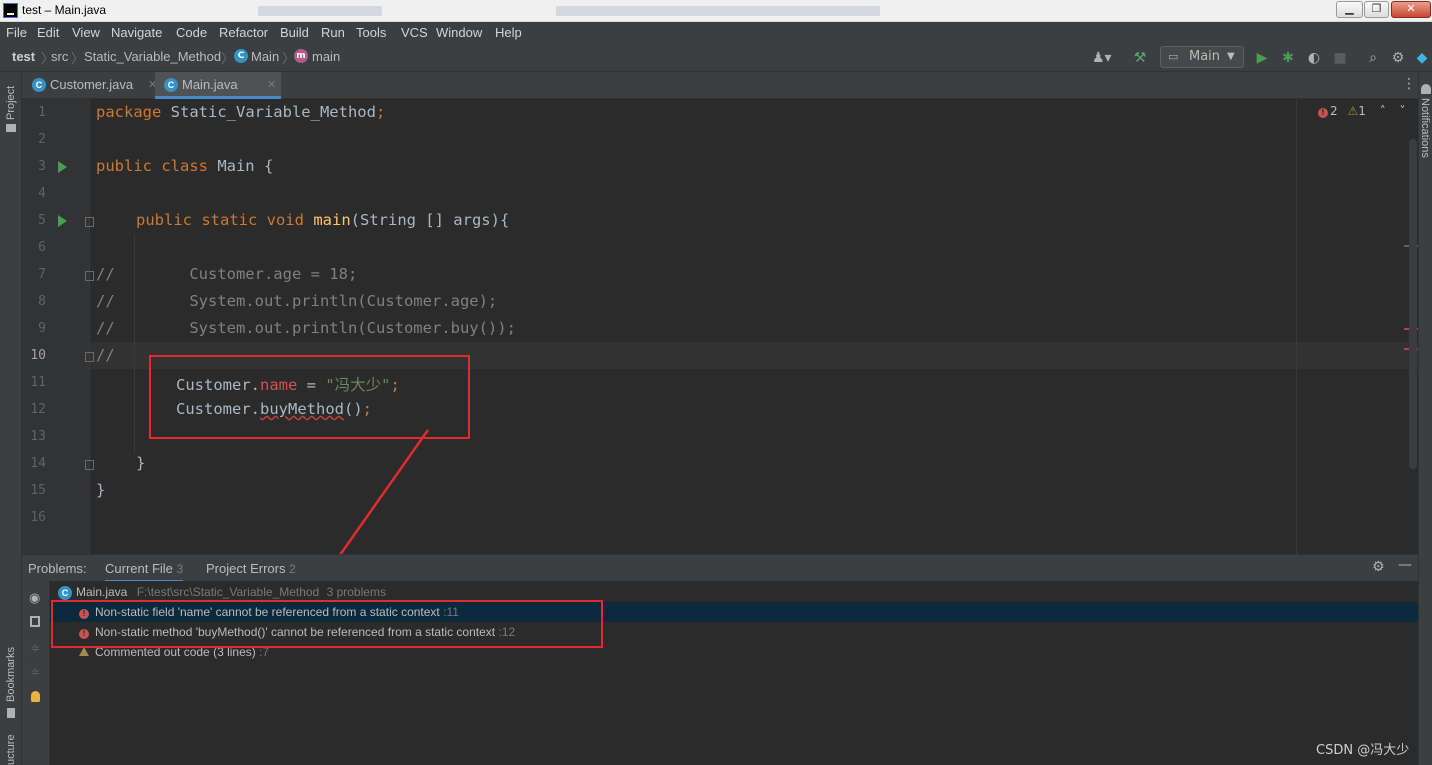 Image resolution: width=1432 pixels, height=765 pixels. Describe the element at coordinates (64, 10) in the screenshot. I see `window-title: test – Main.java` at that location.